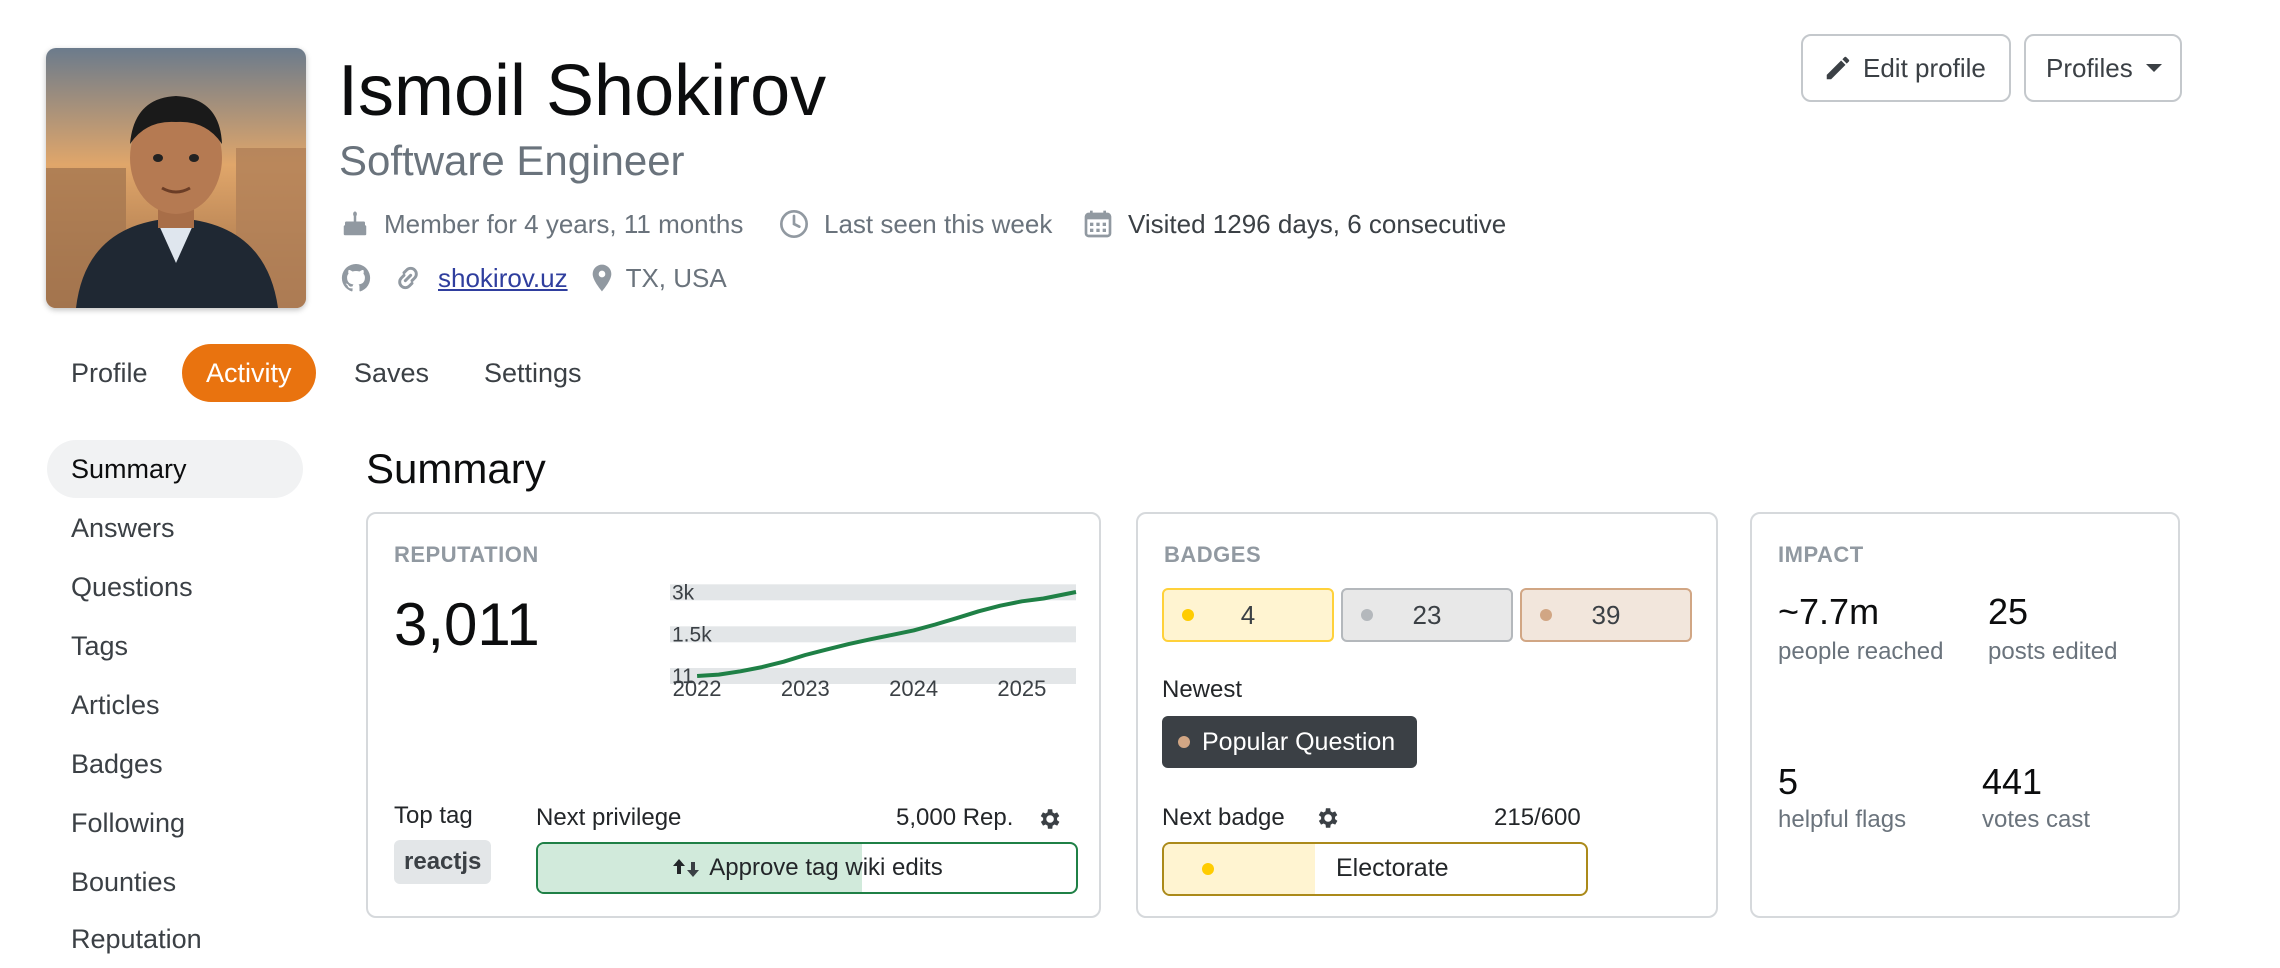 The height and width of the screenshot is (968, 2280). I want to click on next-privilege-label: Next privilege, so click(609, 817).